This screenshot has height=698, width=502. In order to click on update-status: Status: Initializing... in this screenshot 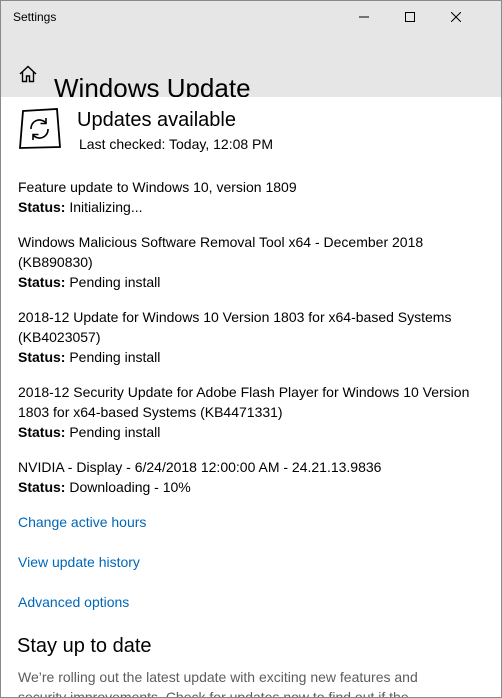, I will do `click(157, 207)`.